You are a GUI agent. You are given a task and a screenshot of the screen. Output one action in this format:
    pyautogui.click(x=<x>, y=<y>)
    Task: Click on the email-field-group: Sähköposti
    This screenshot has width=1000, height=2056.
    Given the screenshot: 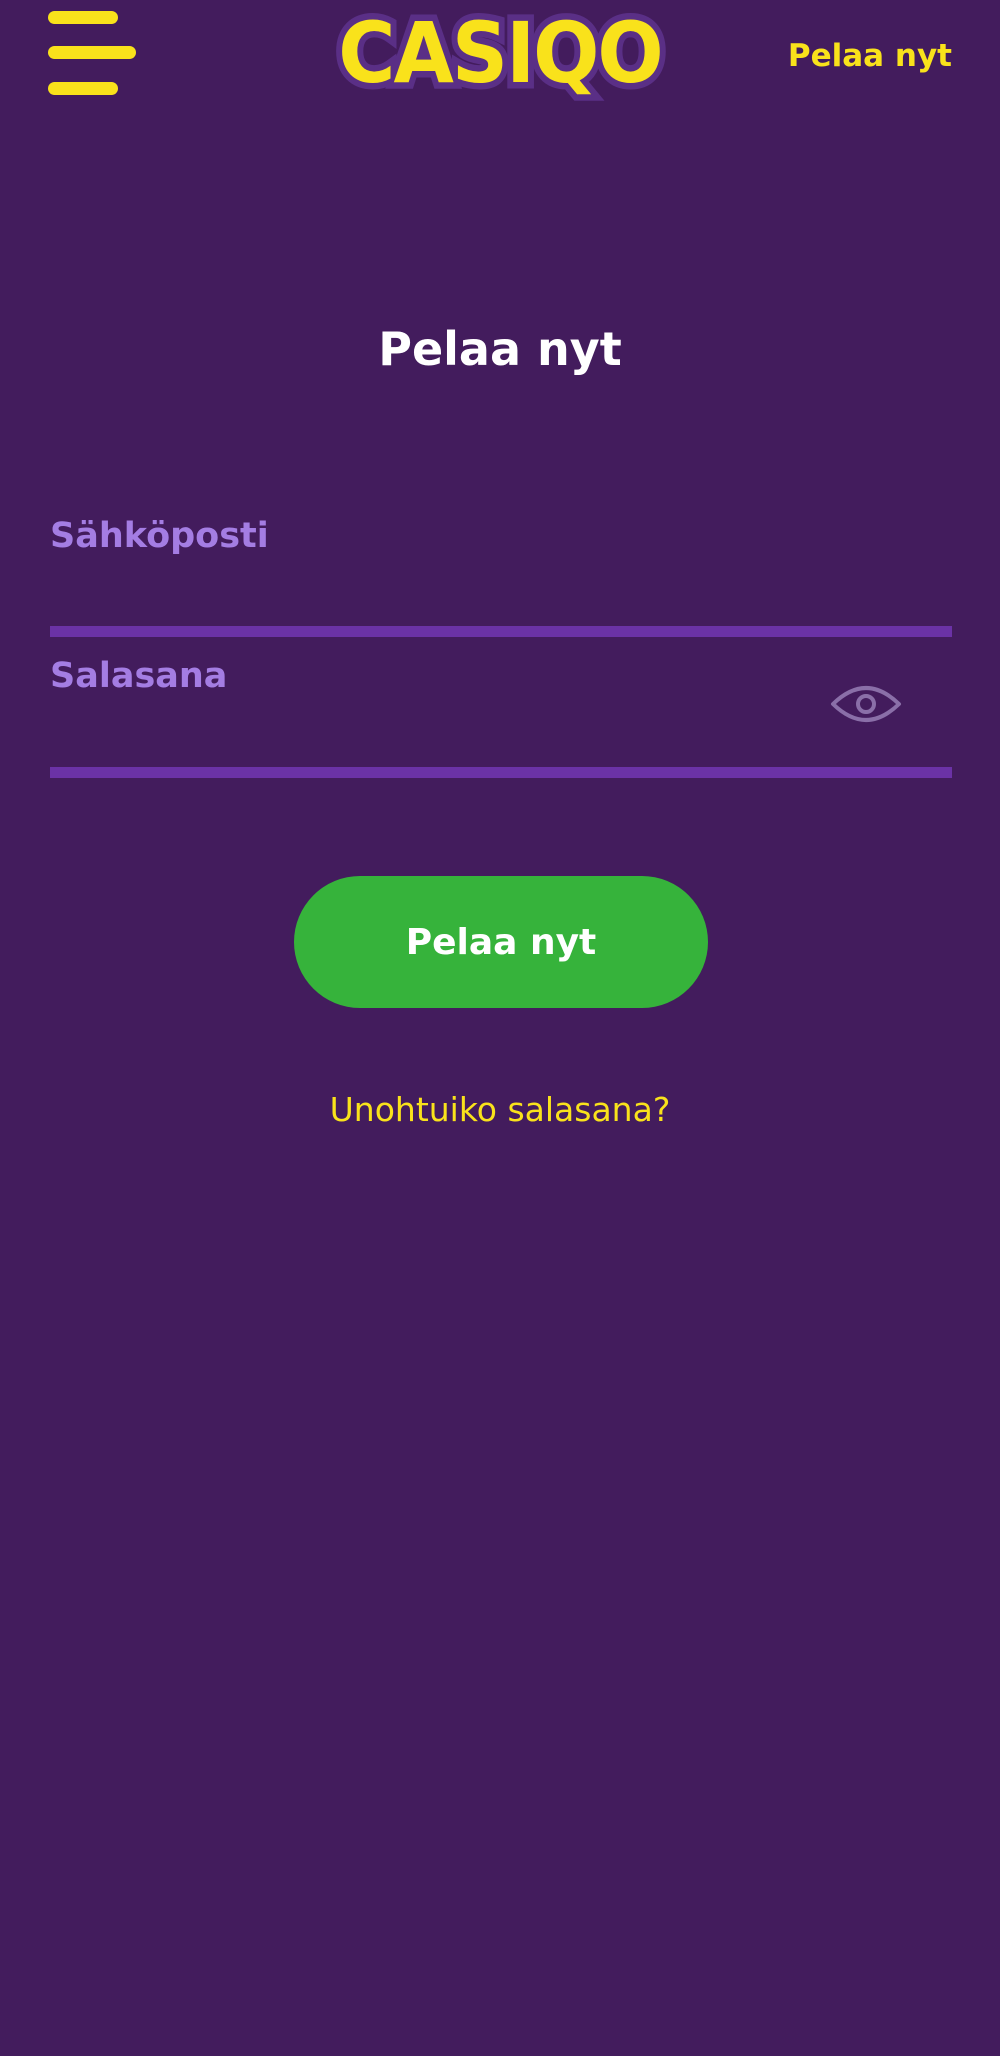 What is the action you would take?
    pyautogui.click(x=501, y=578)
    